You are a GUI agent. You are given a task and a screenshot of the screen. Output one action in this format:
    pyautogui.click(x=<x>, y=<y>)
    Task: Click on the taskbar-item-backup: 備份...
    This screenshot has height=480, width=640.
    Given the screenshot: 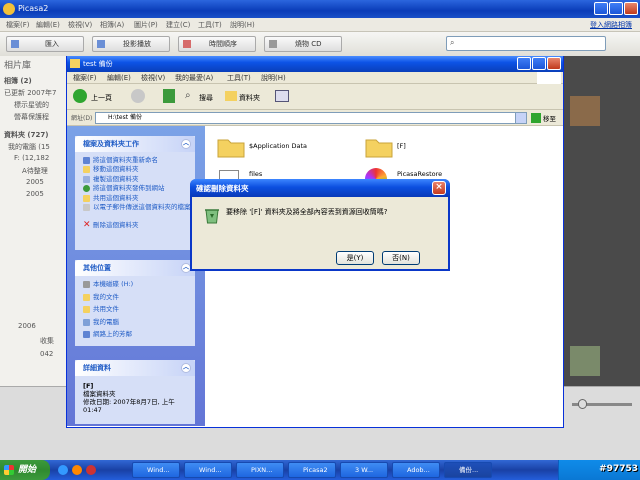 What is the action you would take?
    pyautogui.click(x=468, y=470)
    